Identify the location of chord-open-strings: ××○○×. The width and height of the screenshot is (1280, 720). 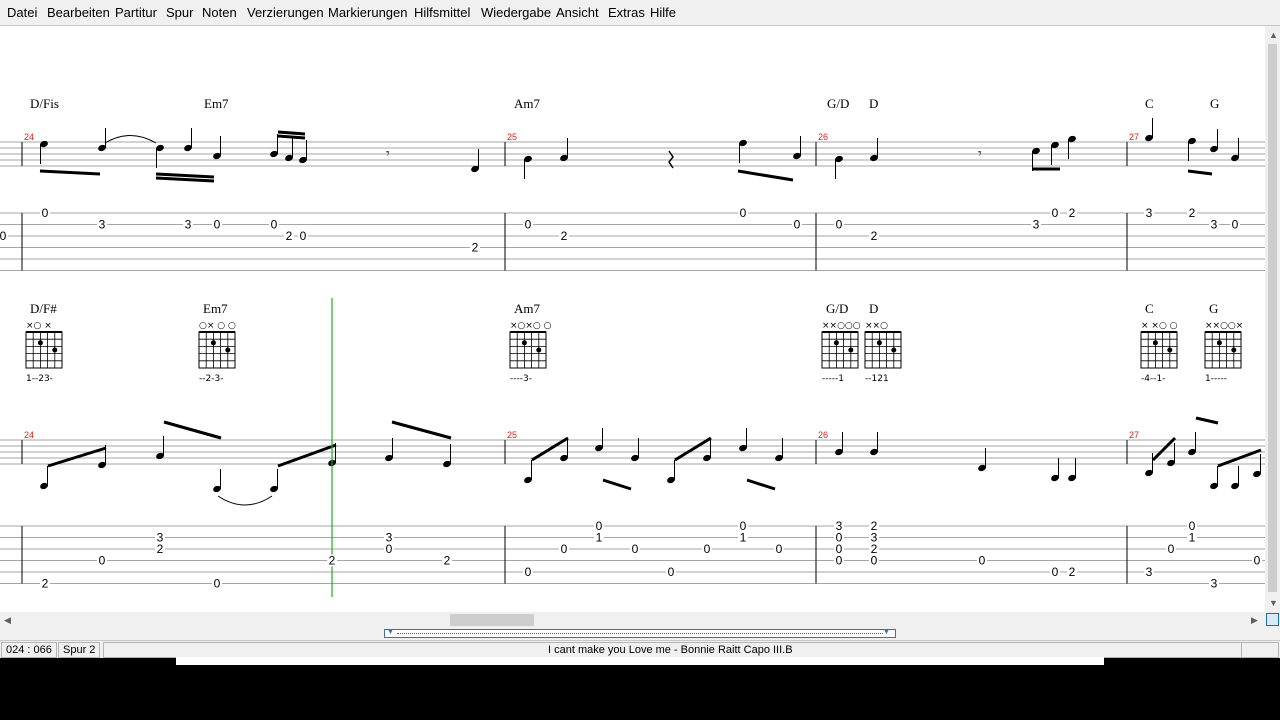
(1224, 326).